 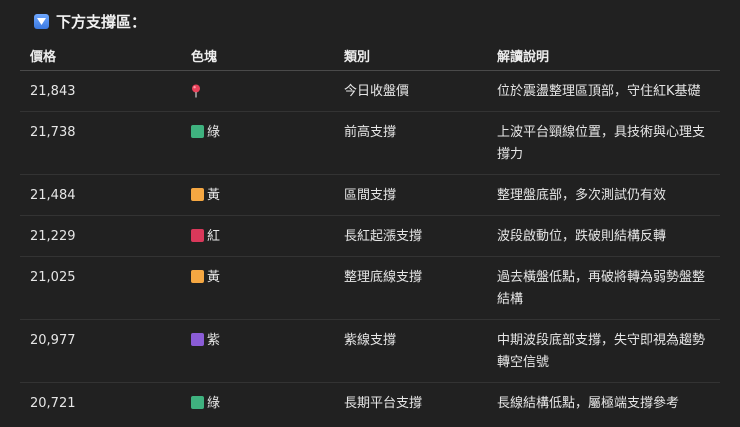 What do you see at coordinates (100, 91) in the screenshot?
I see `cell-price: 21,843` at bounding box center [100, 91].